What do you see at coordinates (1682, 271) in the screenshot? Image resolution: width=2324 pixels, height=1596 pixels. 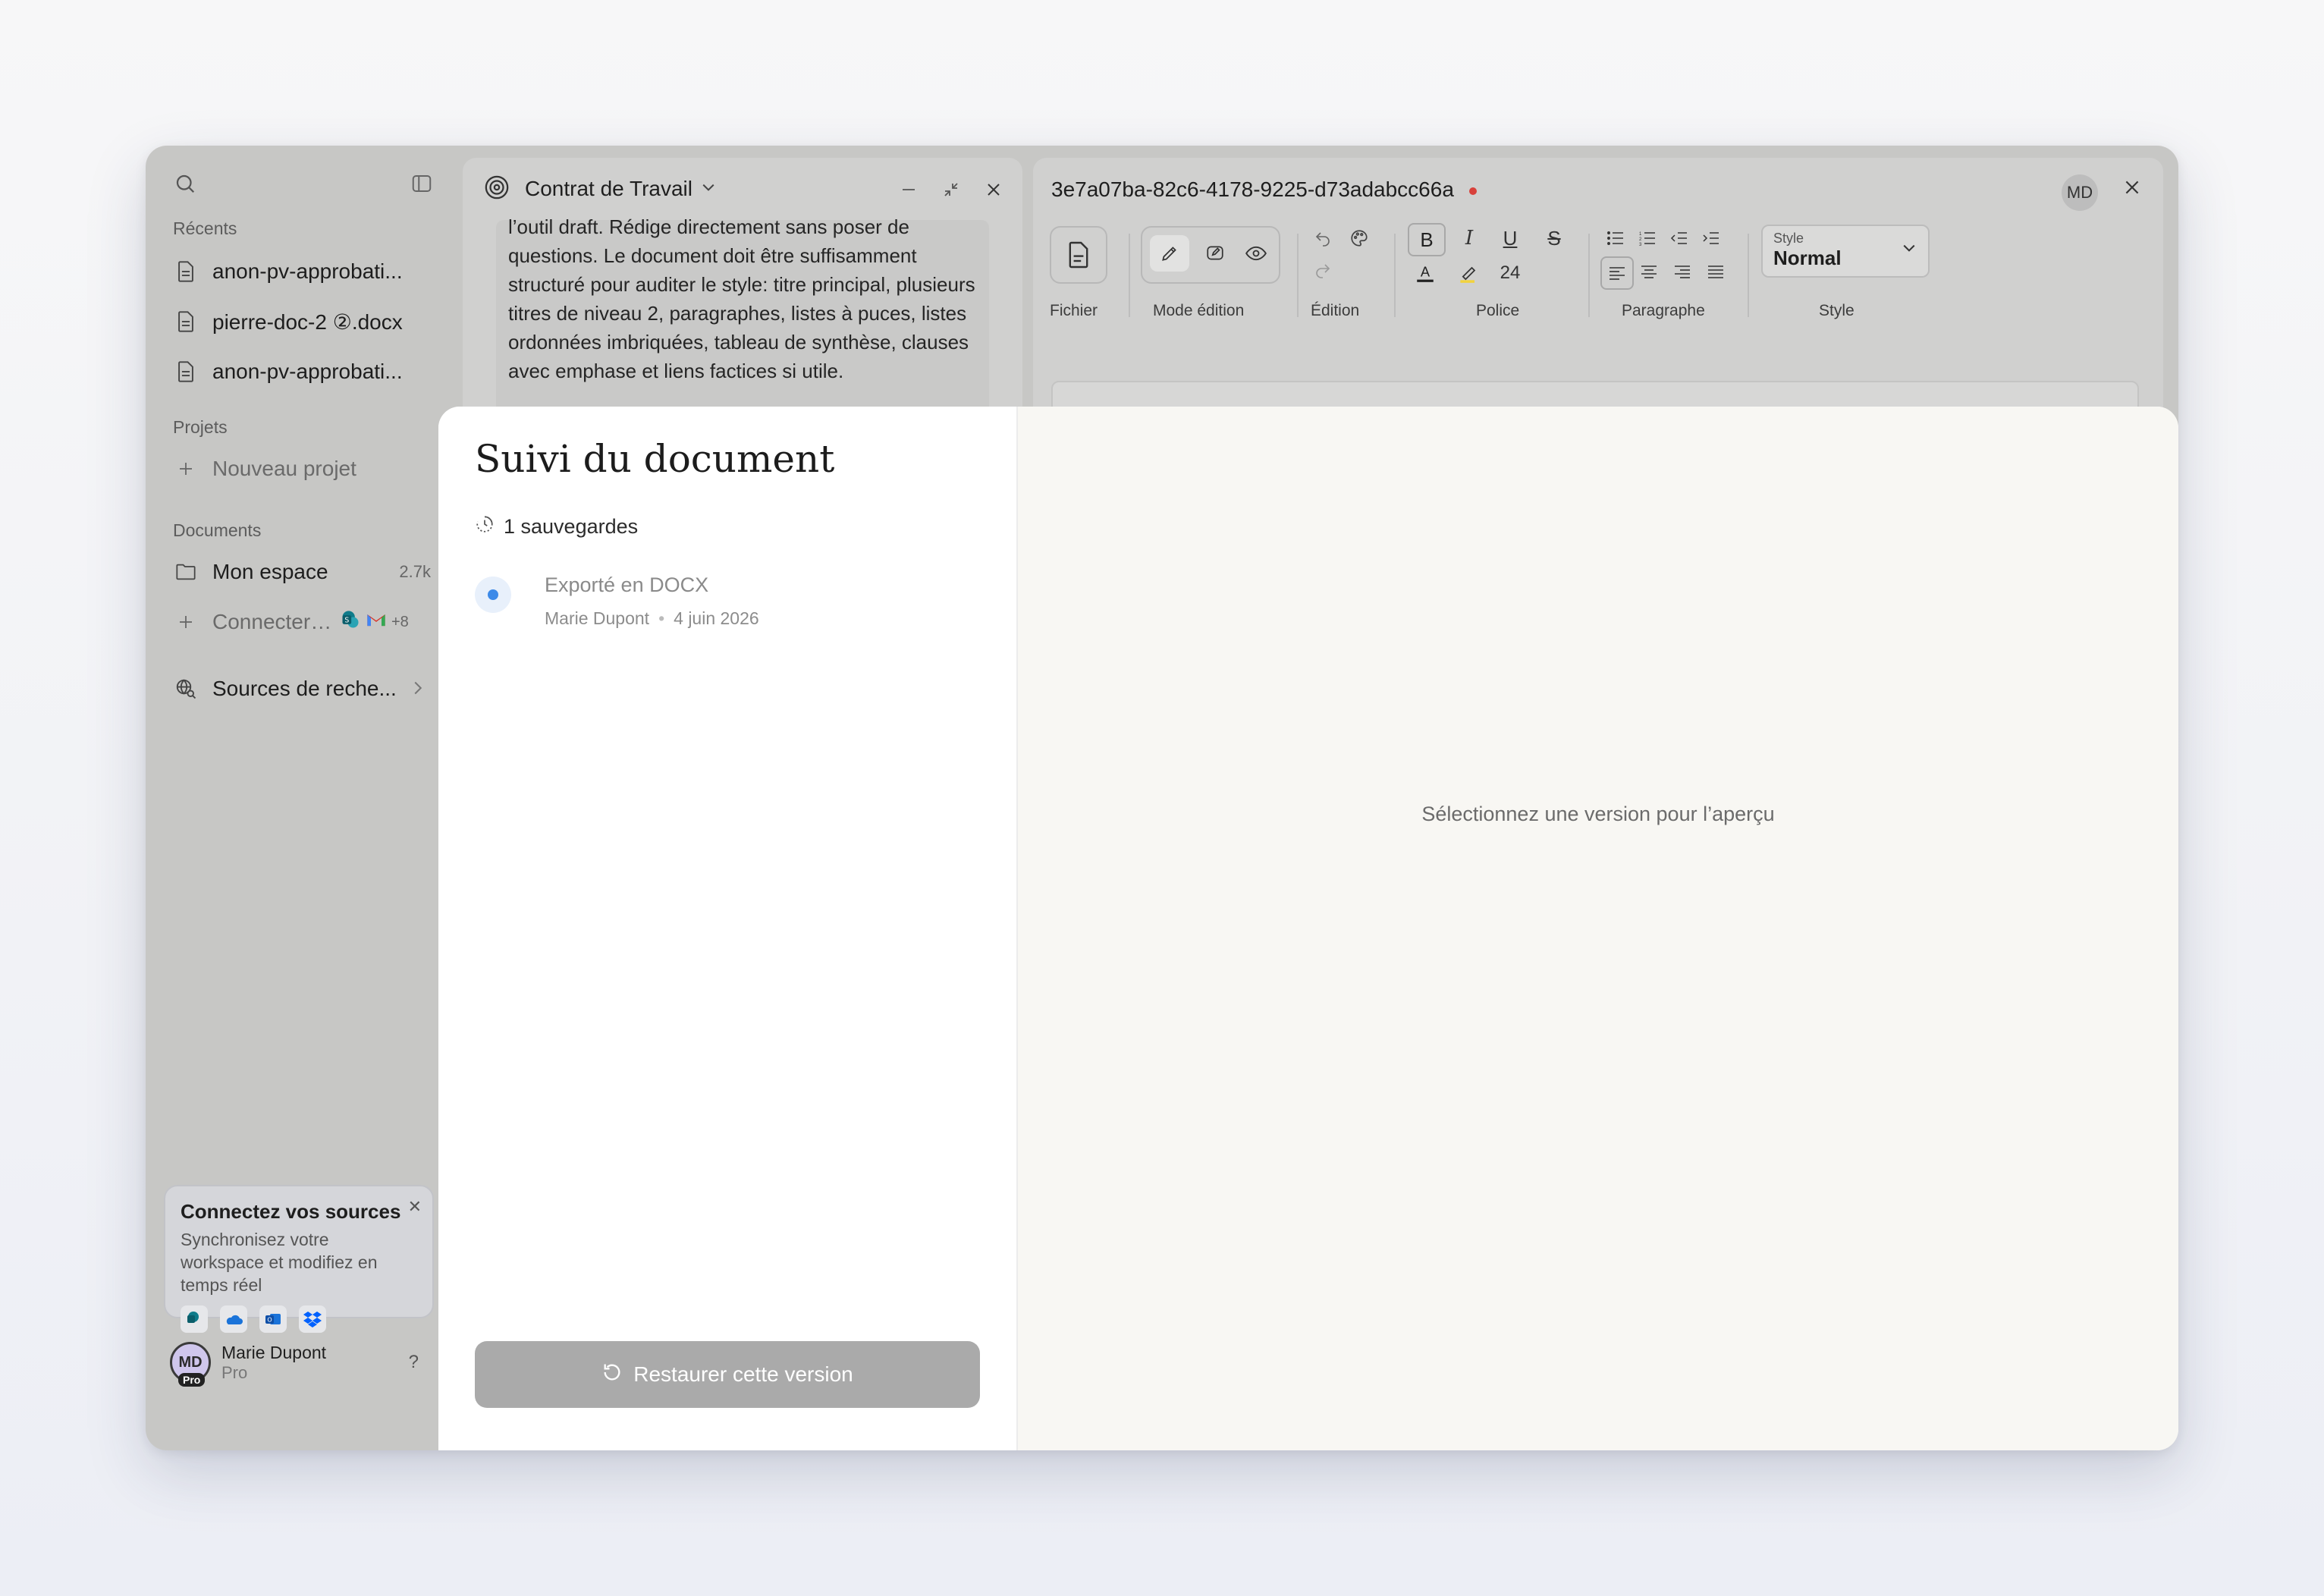 I see `align-right-icon` at bounding box center [1682, 271].